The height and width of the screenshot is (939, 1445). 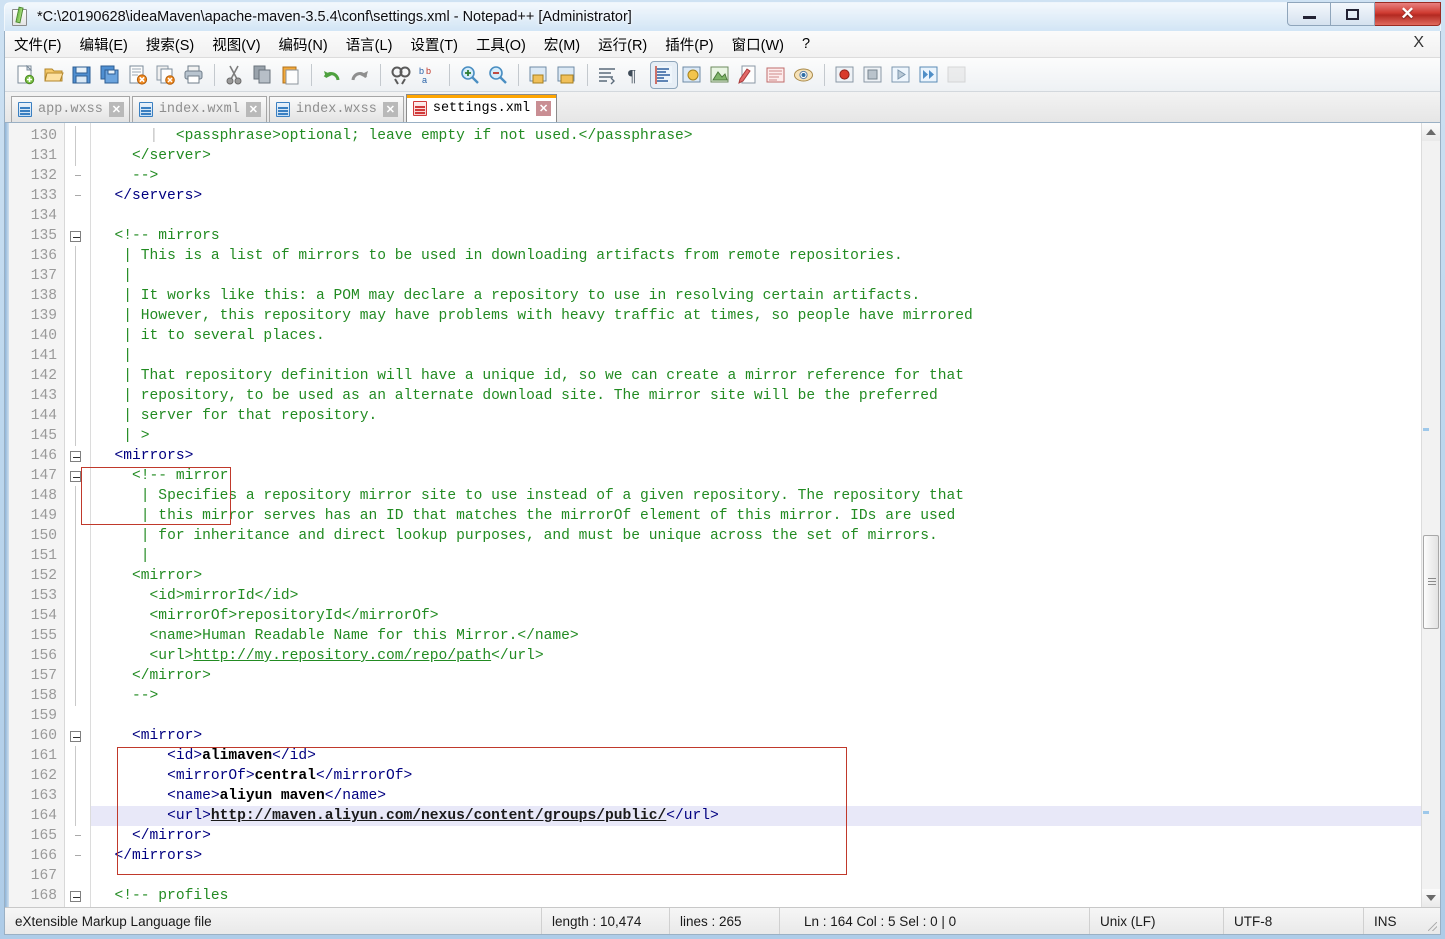 I want to click on vertical-scrollbar, so click(x=1430, y=515).